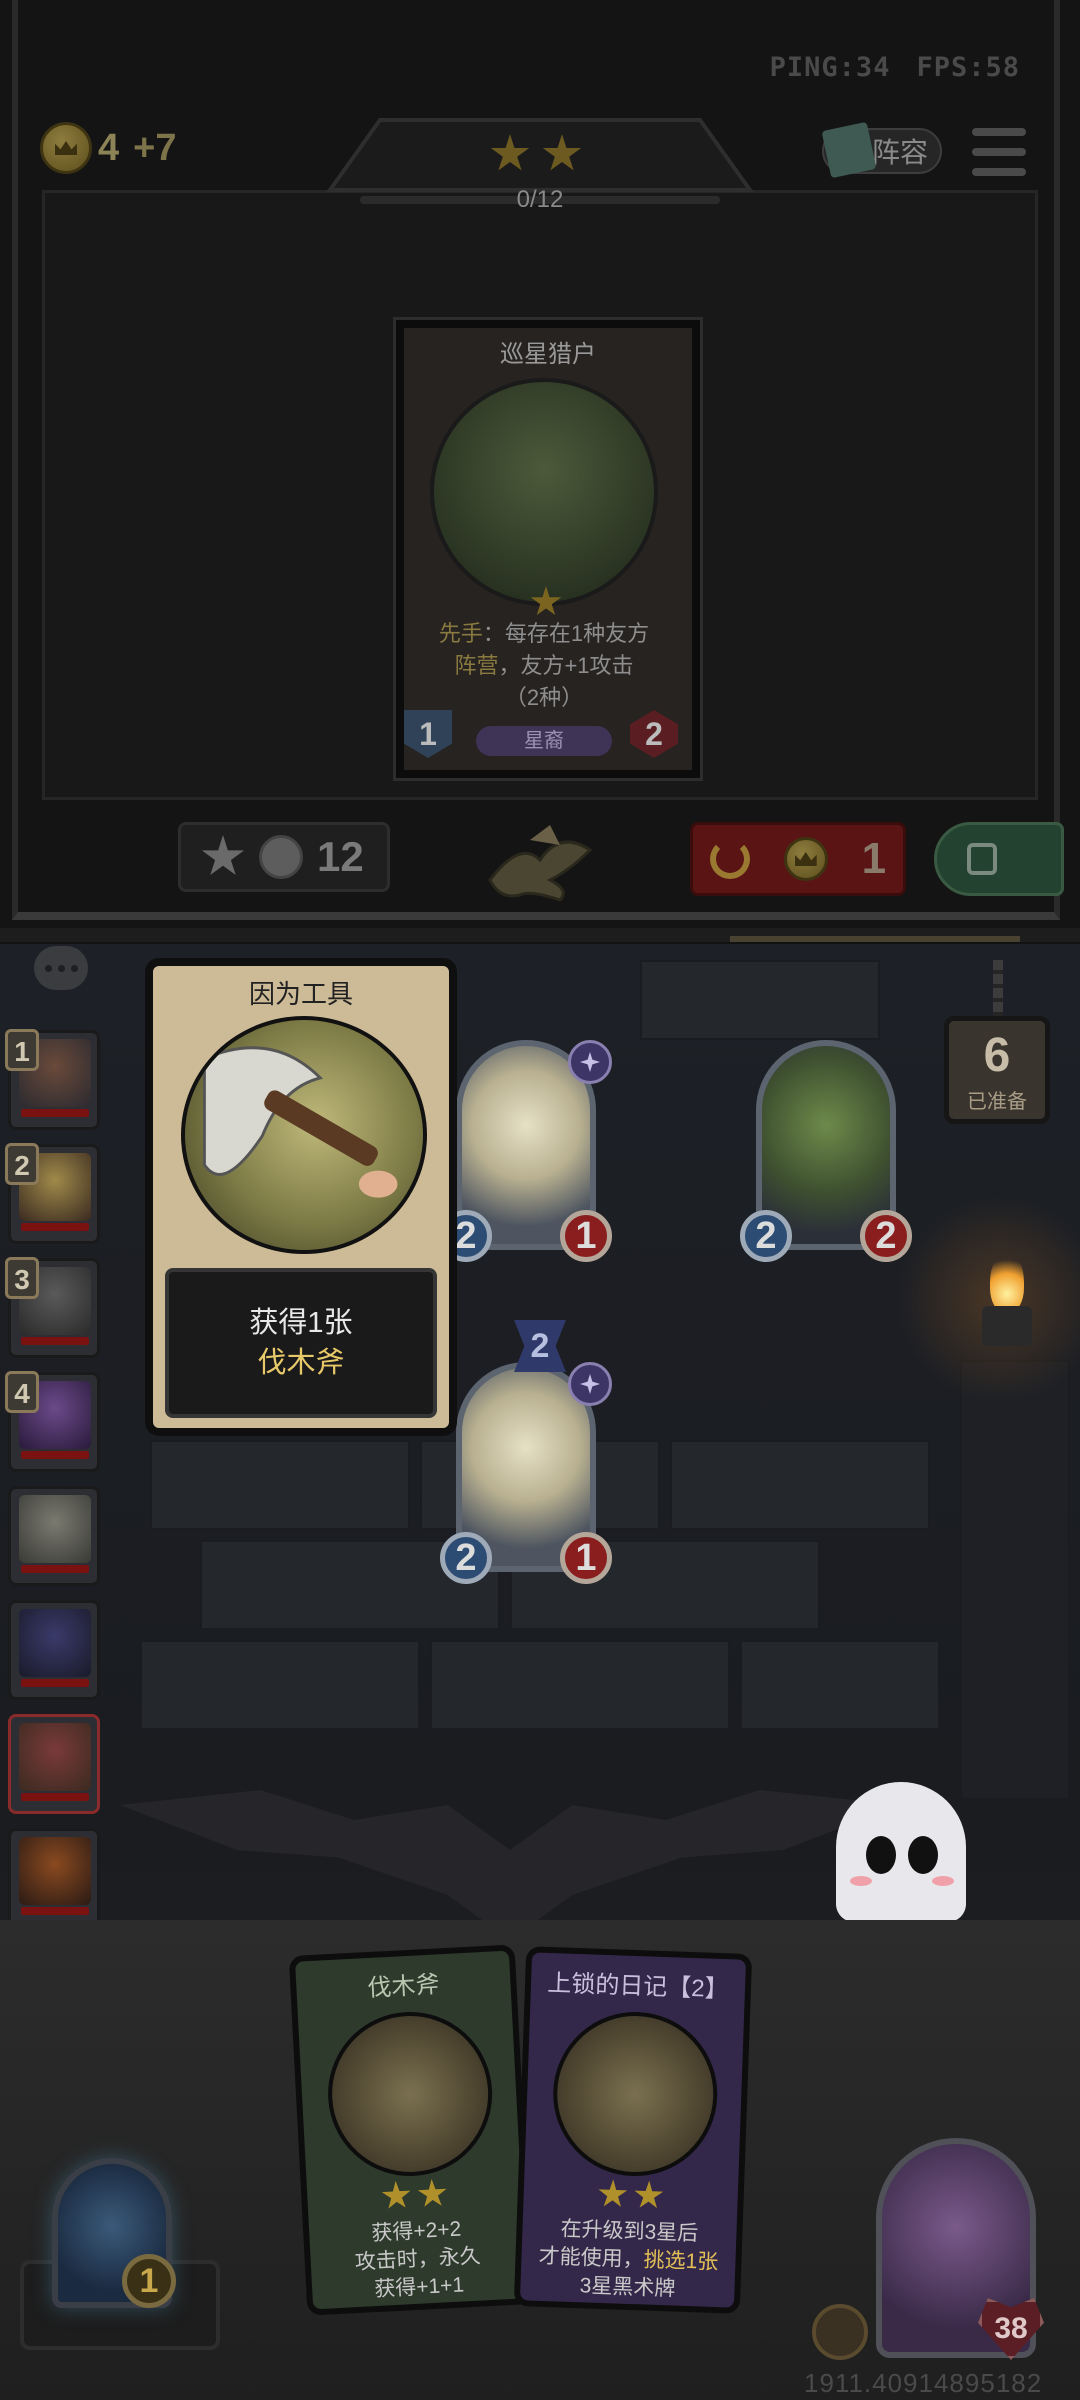  I want to click on torch-flame, so click(1007, 1282).